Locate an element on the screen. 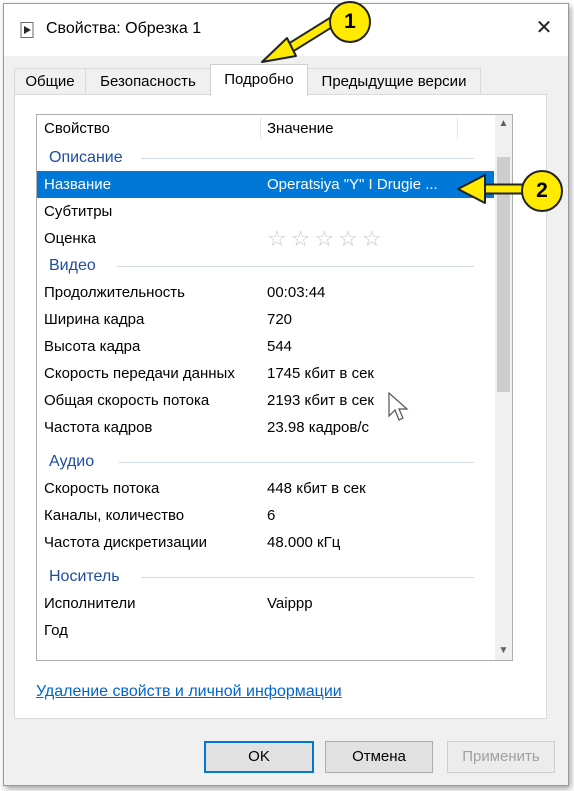 This screenshot has height=791, width=574. arrow-2-icon is located at coordinates (493, 189).